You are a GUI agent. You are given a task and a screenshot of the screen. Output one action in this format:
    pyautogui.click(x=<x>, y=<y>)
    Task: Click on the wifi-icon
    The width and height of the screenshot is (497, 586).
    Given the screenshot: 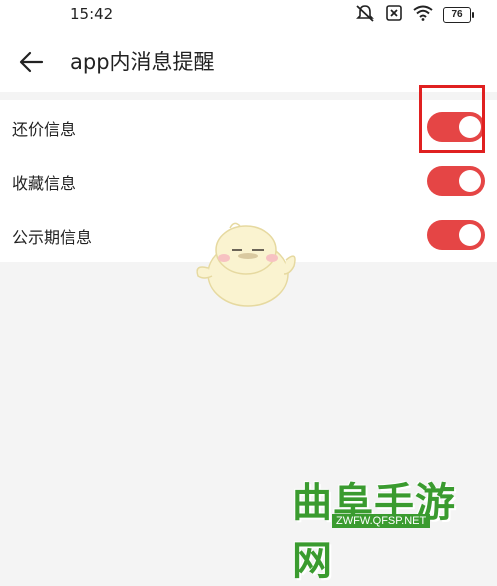 What is the action you would take?
    pyautogui.click(x=423, y=15)
    